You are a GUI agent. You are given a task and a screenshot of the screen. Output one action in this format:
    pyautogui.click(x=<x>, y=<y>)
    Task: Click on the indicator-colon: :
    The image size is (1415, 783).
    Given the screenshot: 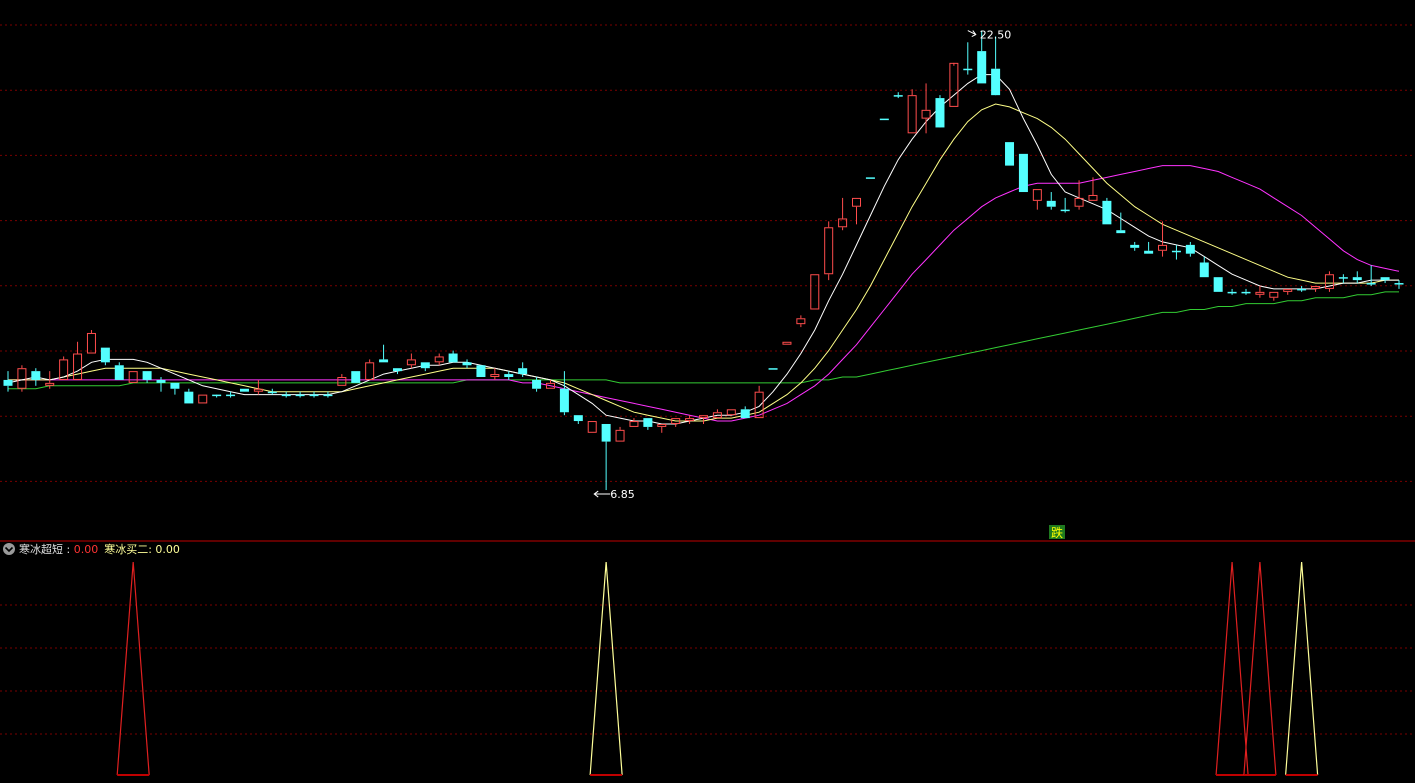 What is the action you would take?
    pyautogui.click(x=151, y=549)
    